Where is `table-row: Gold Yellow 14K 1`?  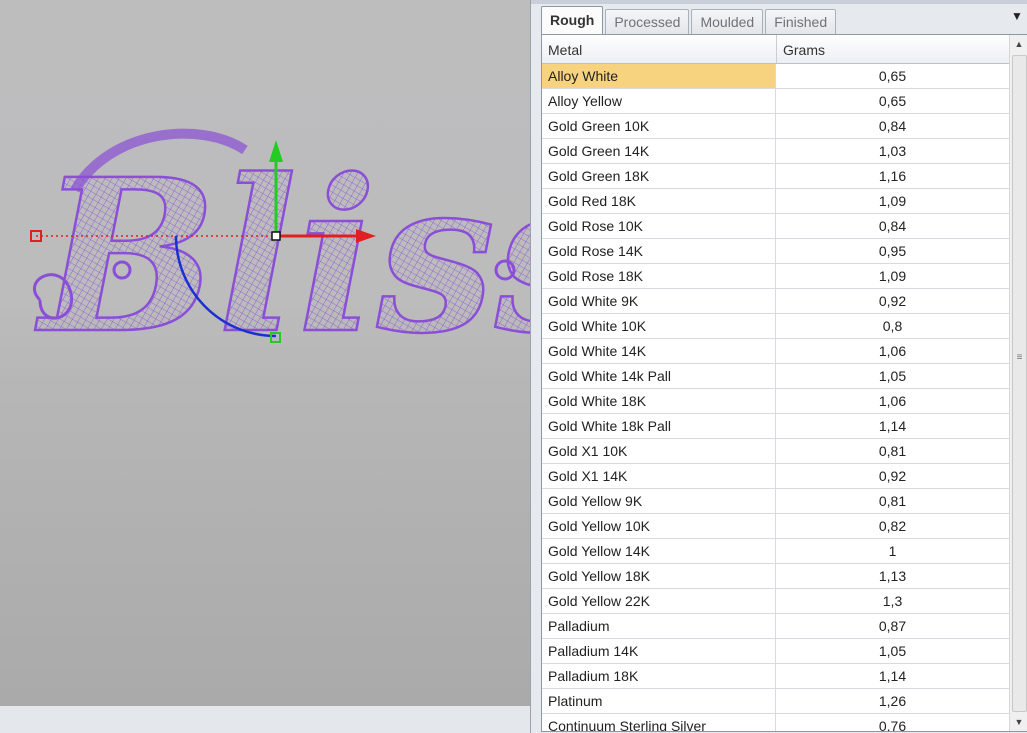
table-row: Gold Yellow 14K 1 is located at coordinates (776, 551).